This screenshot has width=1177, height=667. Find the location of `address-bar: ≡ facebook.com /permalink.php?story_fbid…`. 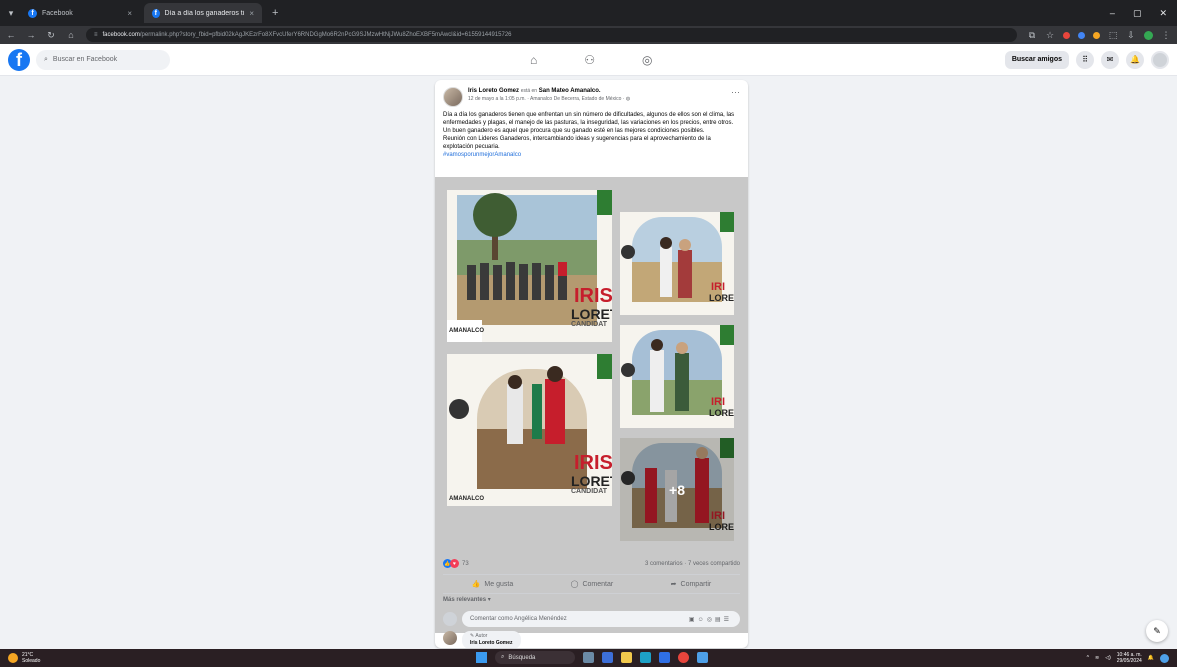

address-bar: ≡ facebook.com /permalink.php?story_fbid… is located at coordinates (551, 35).